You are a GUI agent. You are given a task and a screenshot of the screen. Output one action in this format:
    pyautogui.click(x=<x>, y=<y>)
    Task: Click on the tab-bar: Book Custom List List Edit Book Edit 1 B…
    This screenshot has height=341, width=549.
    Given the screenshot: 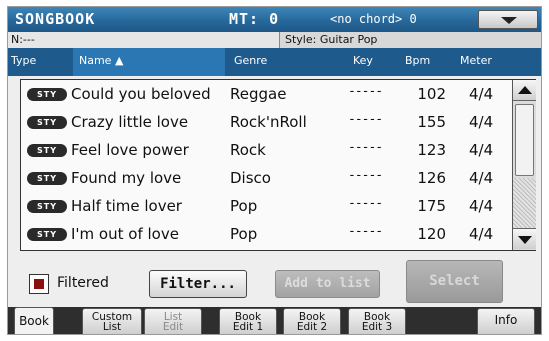 What is the action you would take?
    pyautogui.click(x=274, y=320)
    